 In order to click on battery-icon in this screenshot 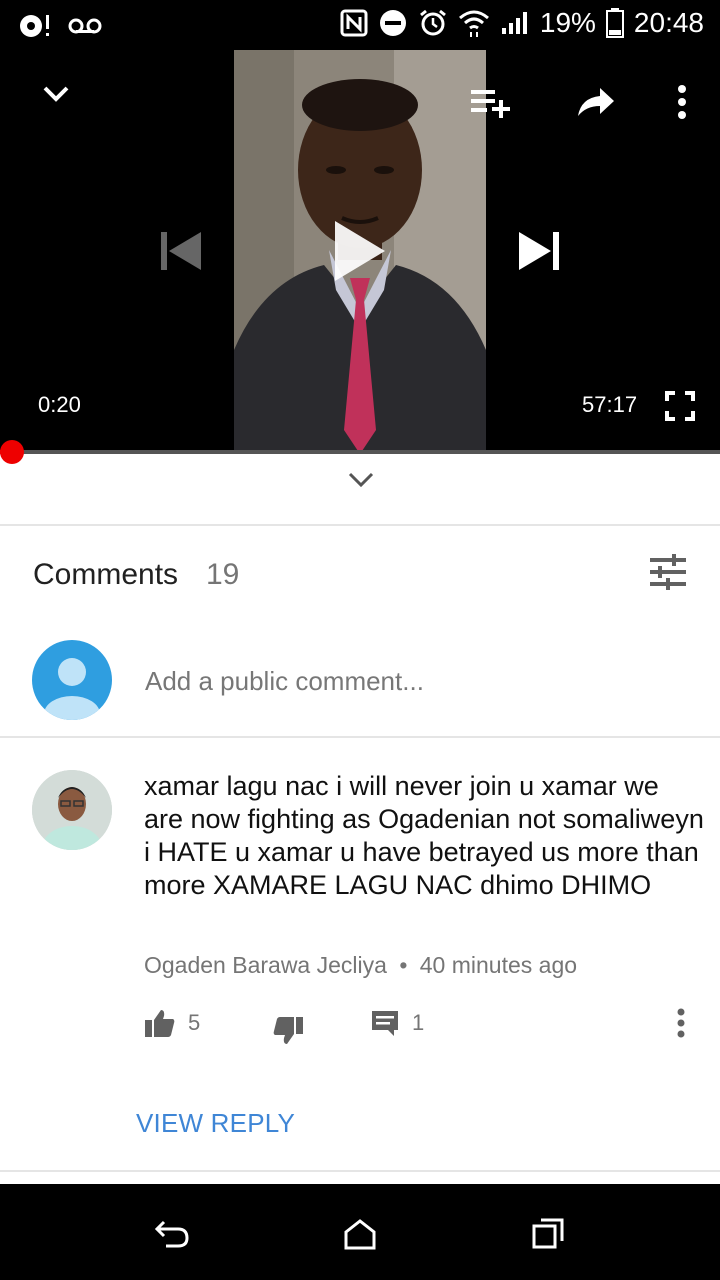, I will do `click(614, 23)`.